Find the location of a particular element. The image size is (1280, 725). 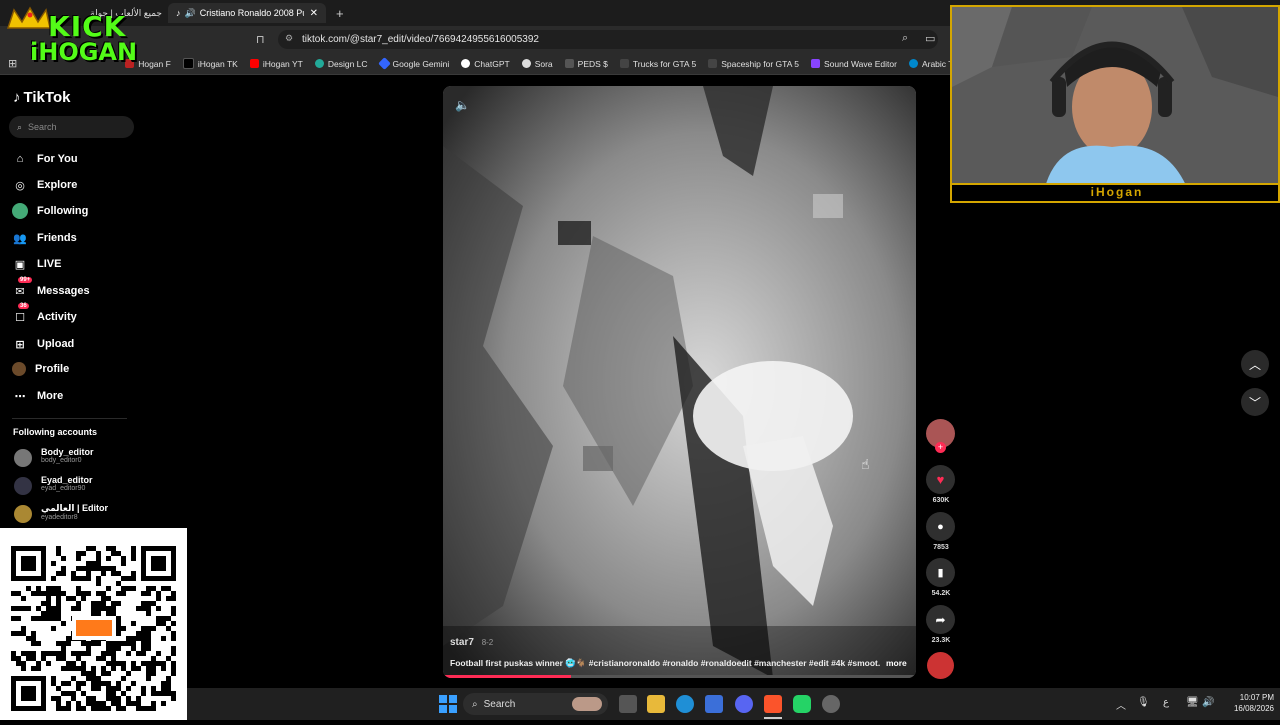

tiktok-note-icon: ♪ is located at coordinates (17, 97).